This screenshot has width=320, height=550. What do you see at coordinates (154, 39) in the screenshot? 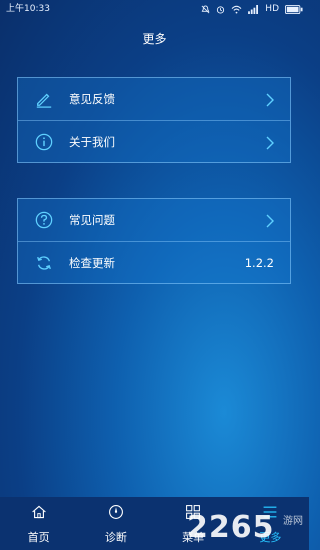
I see `page-title: 更多` at bounding box center [154, 39].